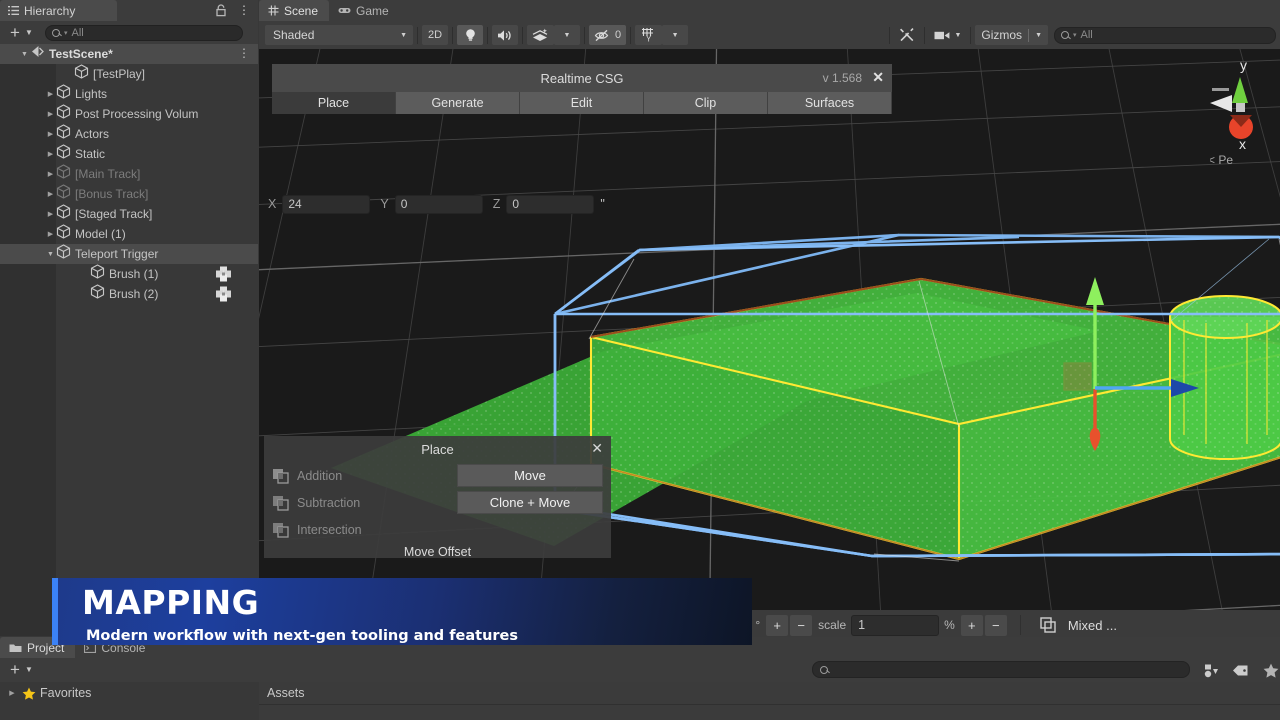 The height and width of the screenshot is (720, 1280). What do you see at coordinates (1165, 35) in the screenshot?
I see `scene-search-input: ▾ All` at bounding box center [1165, 35].